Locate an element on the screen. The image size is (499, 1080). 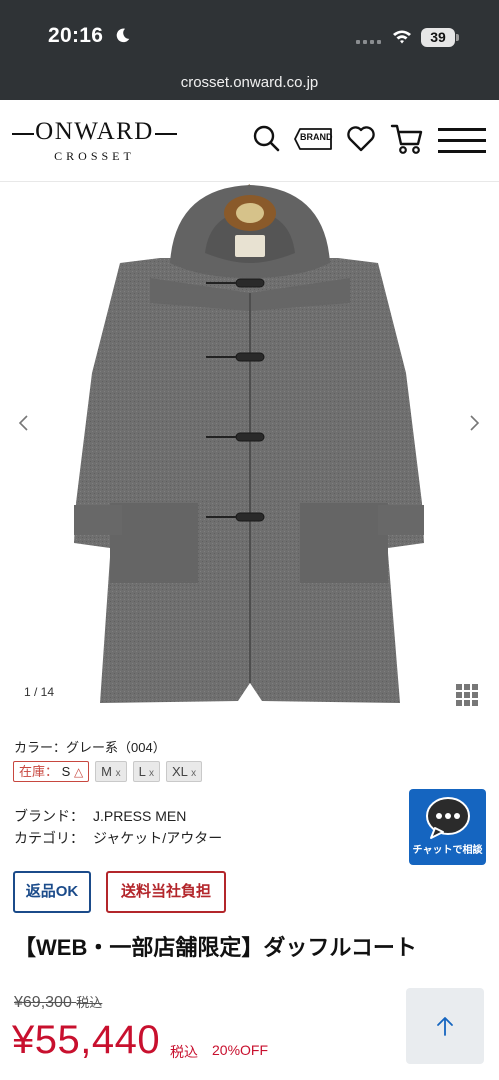
chat-bubble-icon is located at coordinates (448, 818).